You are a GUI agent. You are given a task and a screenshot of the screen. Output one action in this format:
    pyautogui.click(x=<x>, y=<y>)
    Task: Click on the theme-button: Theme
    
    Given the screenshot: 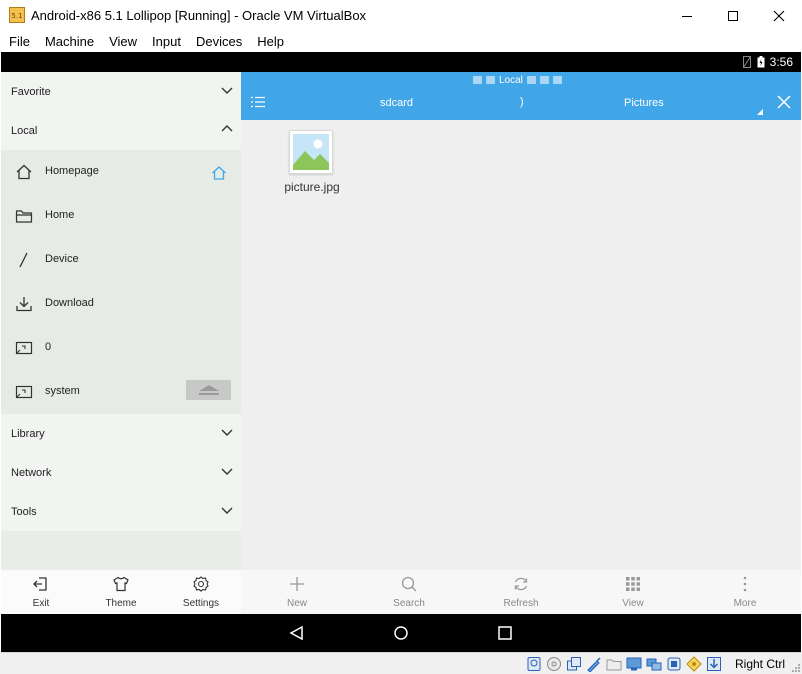 What is the action you would take?
    pyautogui.click(x=121, y=592)
    